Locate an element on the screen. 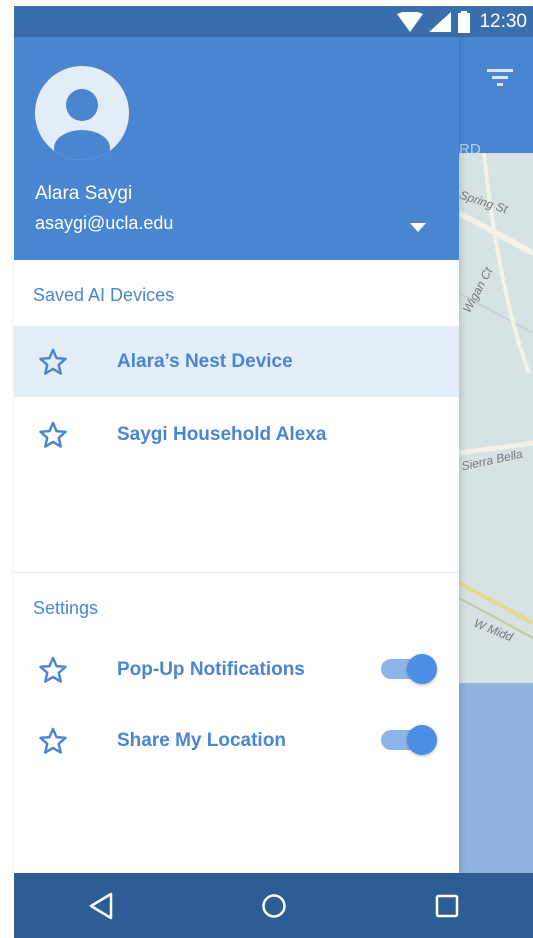 Image resolution: width=533 pixels, height=938 pixels. home-button is located at coordinates (274, 906).